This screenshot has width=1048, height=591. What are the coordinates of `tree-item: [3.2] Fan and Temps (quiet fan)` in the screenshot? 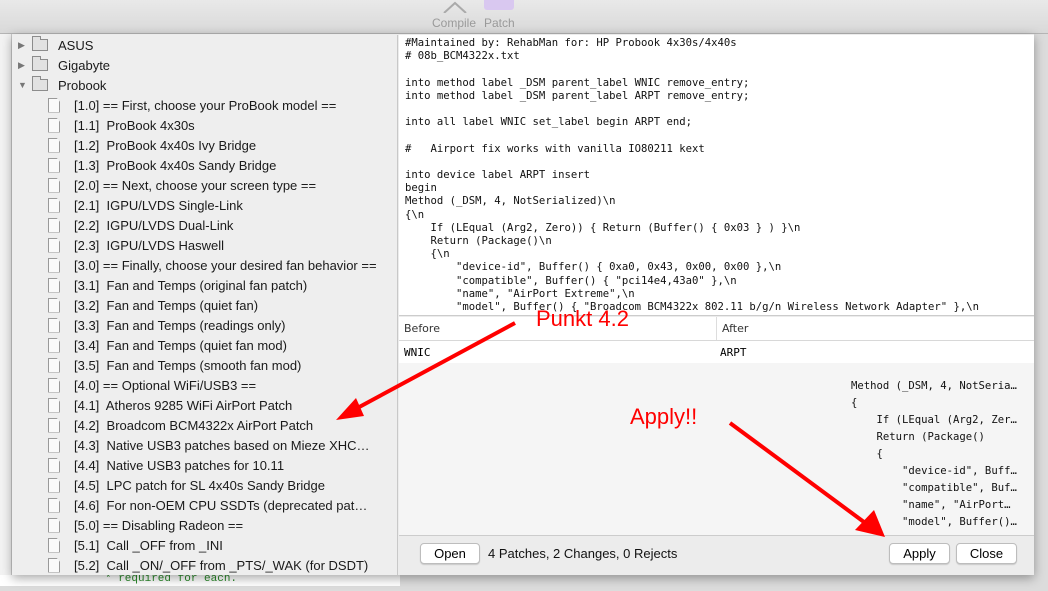 It's located at (204, 305).